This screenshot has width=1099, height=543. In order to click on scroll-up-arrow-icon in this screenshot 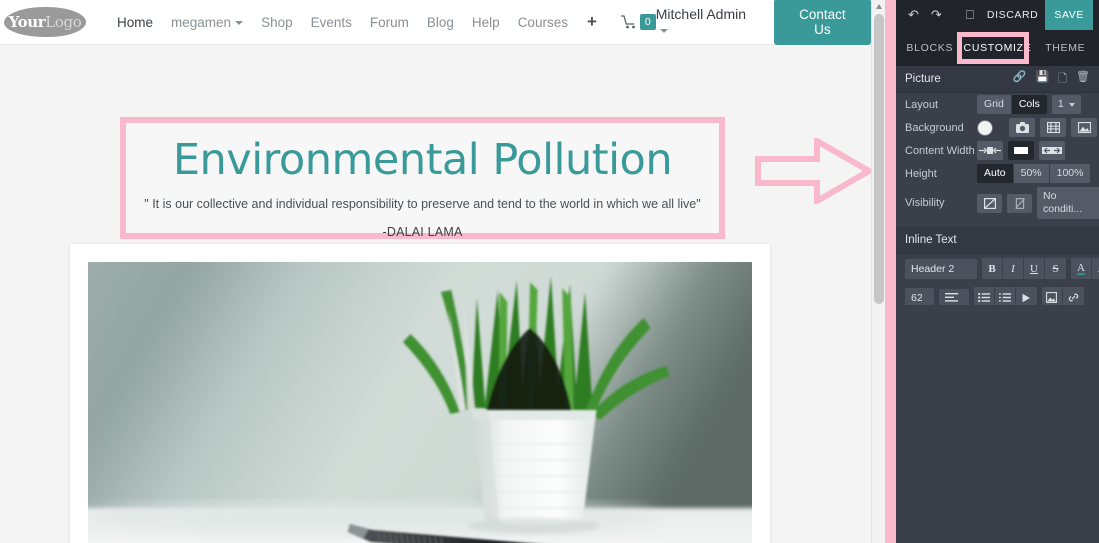, I will do `click(879, 6)`.